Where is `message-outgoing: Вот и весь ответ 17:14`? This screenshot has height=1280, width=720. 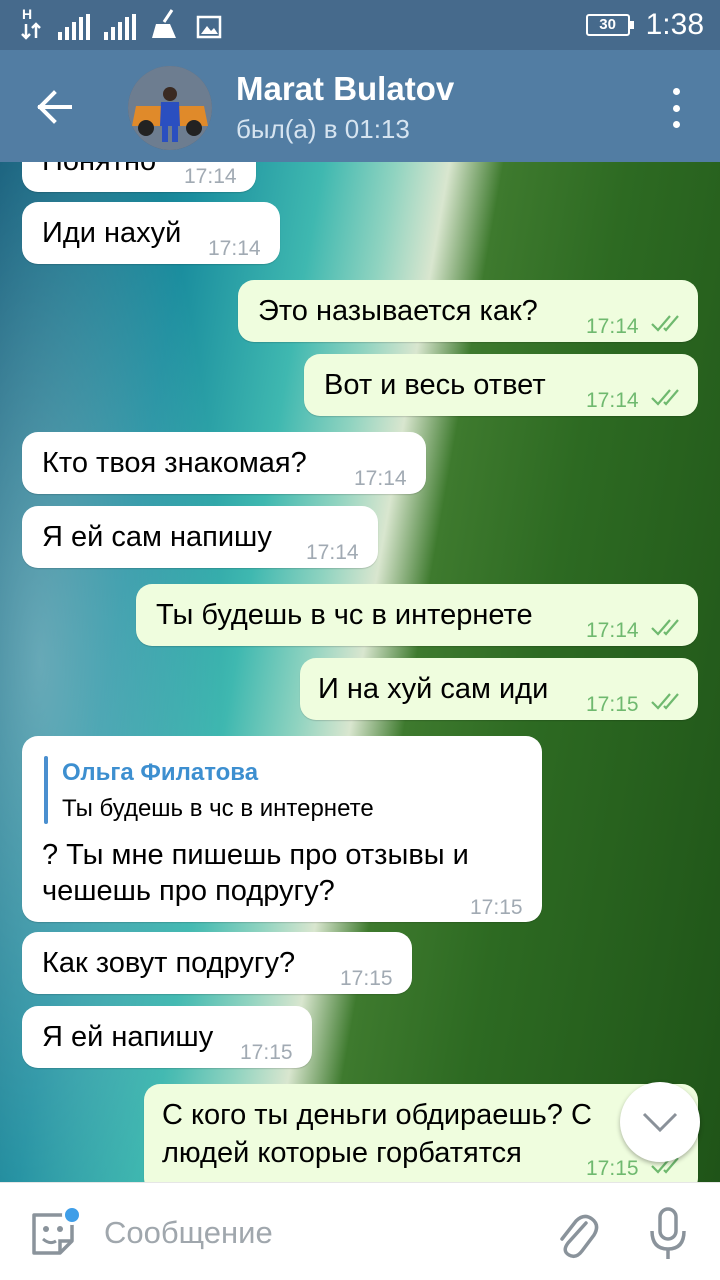
message-outgoing: Вот и весь ответ 17:14 is located at coordinates (501, 385).